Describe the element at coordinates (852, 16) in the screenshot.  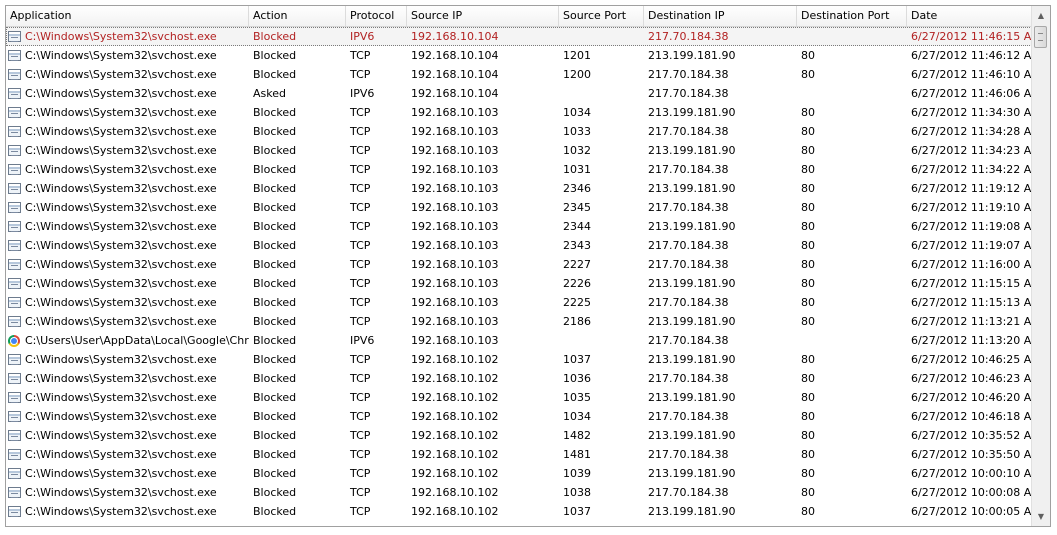
I see `column-header-destination-port: Destination Port` at that location.